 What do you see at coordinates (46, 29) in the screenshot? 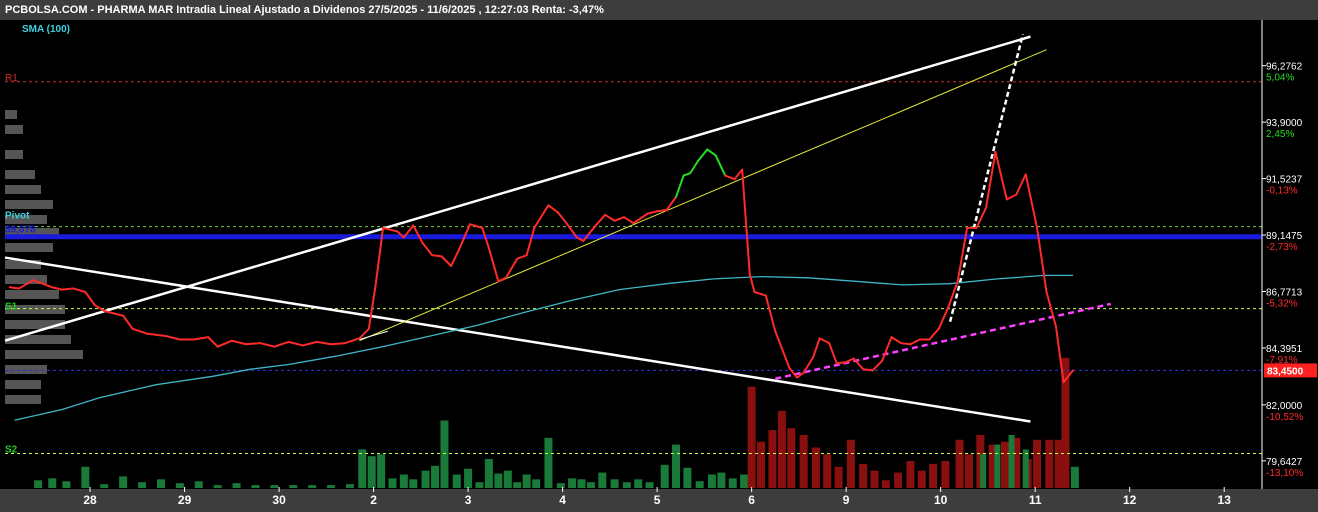
I see `sma-indicator-label: SMA (100)` at bounding box center [46, 29].